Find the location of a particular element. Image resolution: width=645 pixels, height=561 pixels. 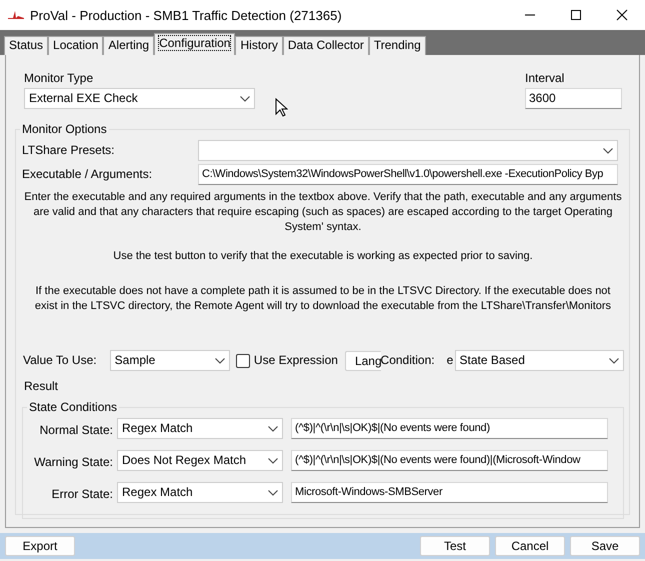

field-label: Value To Use: is located at coordinates (60, 360).